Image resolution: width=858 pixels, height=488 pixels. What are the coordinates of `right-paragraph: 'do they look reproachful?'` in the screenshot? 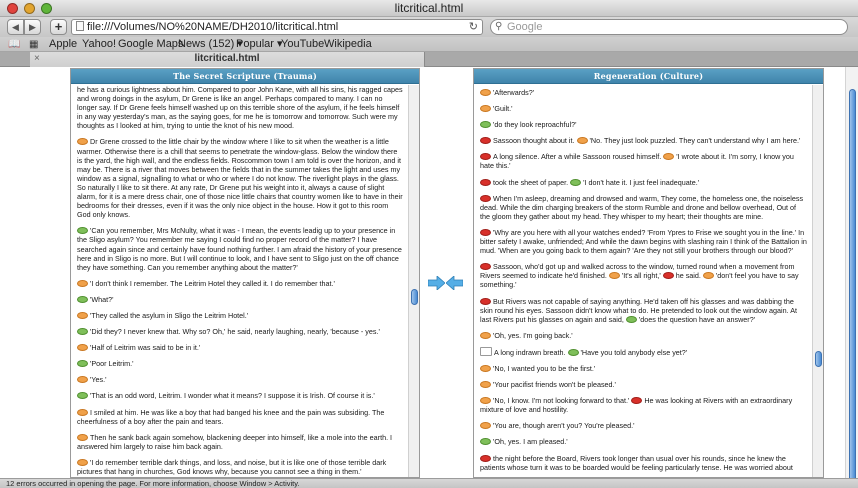 It's located at (643, 124).